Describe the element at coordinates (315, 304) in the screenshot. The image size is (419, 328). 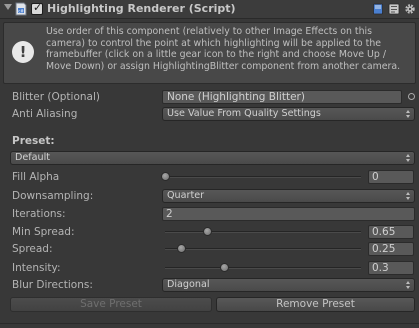
I see `remove-preset-button: Remove Preset` at that location.